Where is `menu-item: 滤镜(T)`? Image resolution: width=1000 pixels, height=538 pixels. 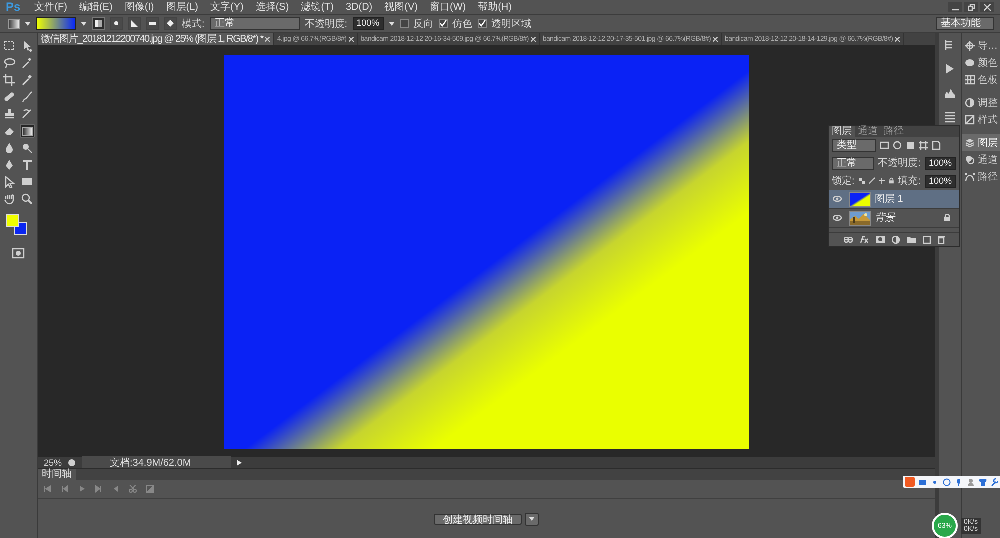 menu-item: 滤镜(T) is located at coordinates (317, 7).